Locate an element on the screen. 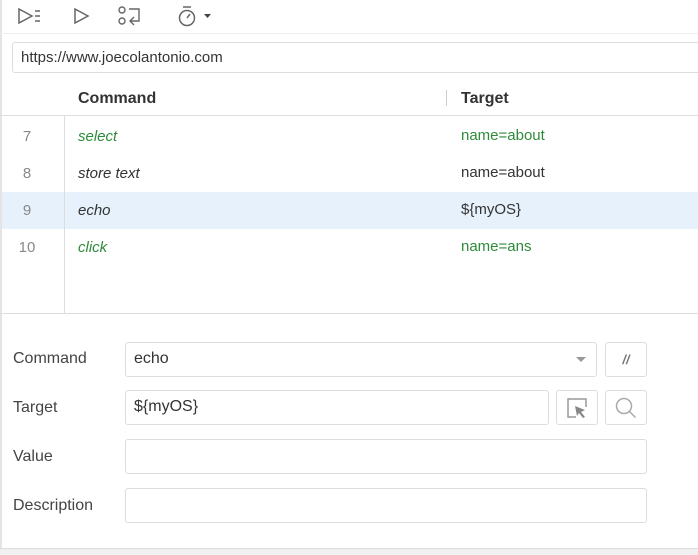 Image resolution: width=698 pixels, height=555 pixels. select-target-button is located at coordinates (577, 407).